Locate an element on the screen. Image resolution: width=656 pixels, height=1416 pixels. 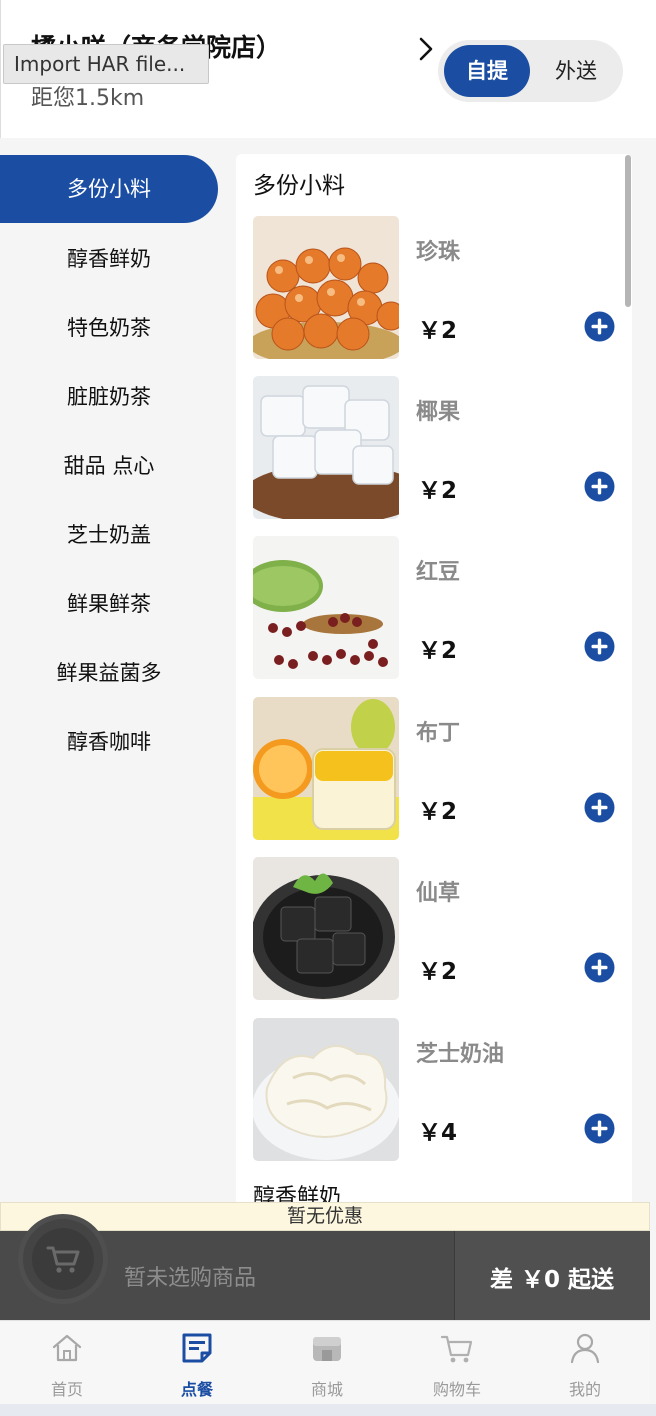
home-icon is located at coordinates (67, 1348).